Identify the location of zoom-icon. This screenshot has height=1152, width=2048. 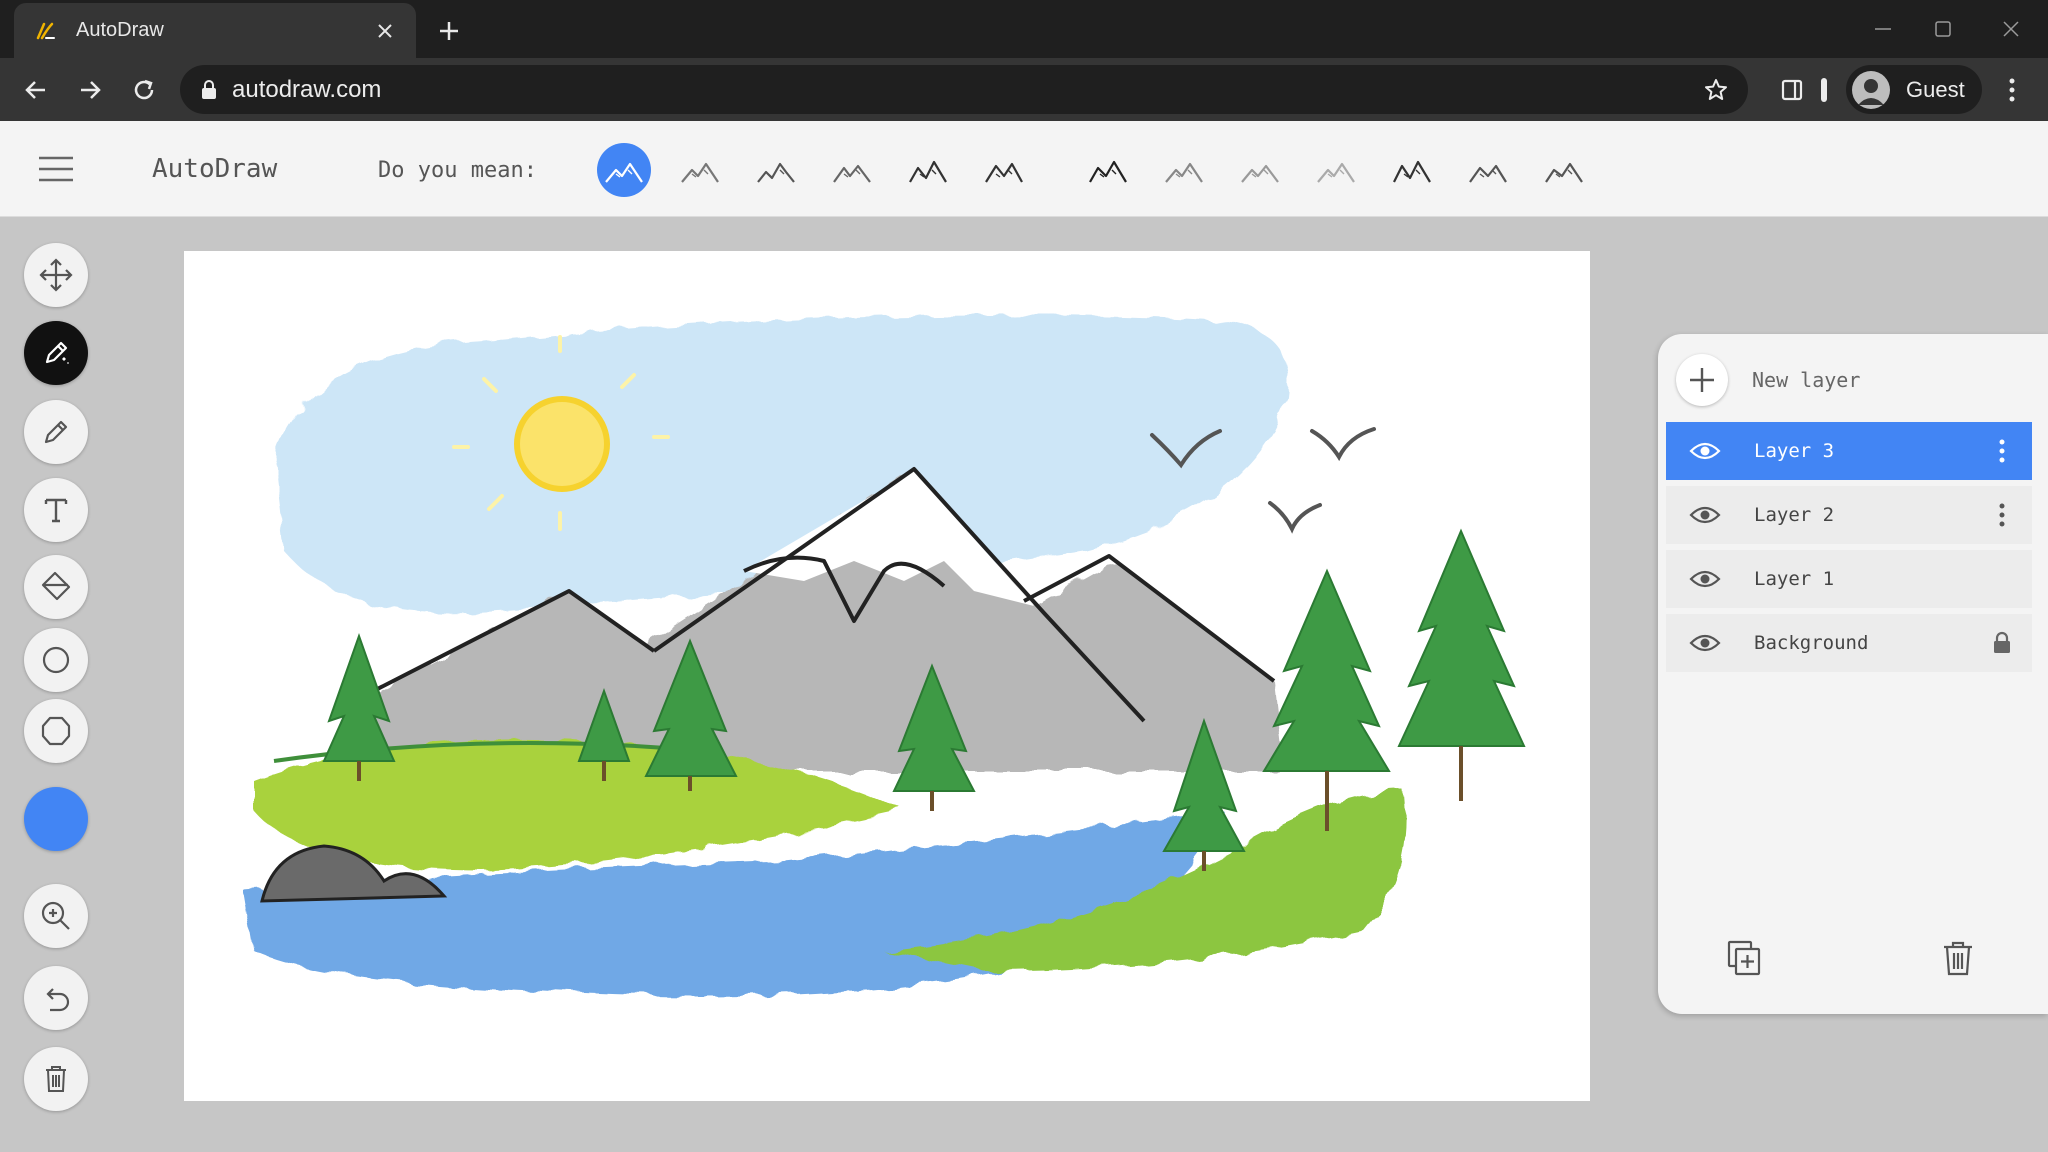
(55, 915).